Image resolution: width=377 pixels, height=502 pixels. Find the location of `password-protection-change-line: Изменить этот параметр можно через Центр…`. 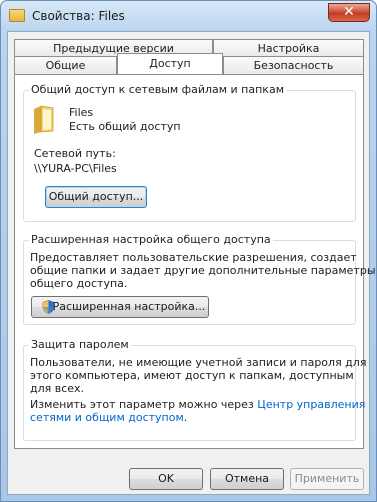

password-protection-change-line: Изменить этот параметр можно через Центр… is located at coordinates (197, 404).